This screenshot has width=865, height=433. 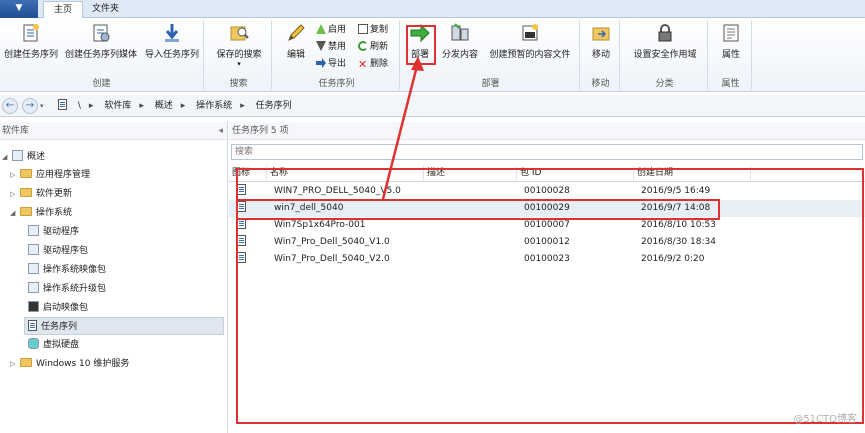 I want to click on column-header-date-created: 创建日期, so click(x=692, y=174).